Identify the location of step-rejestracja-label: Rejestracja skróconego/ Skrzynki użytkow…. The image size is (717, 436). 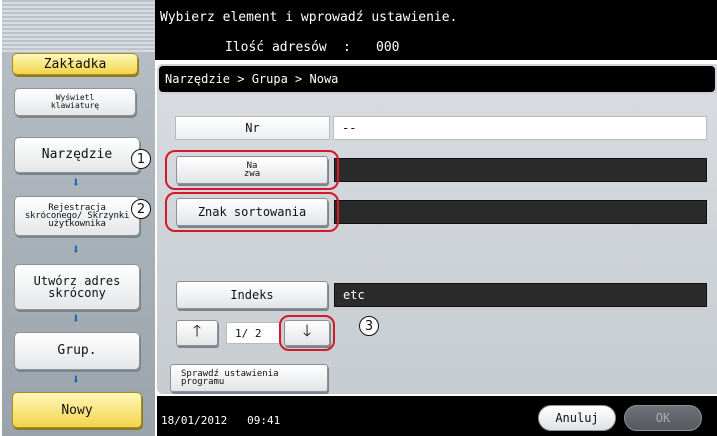
(77, 216).